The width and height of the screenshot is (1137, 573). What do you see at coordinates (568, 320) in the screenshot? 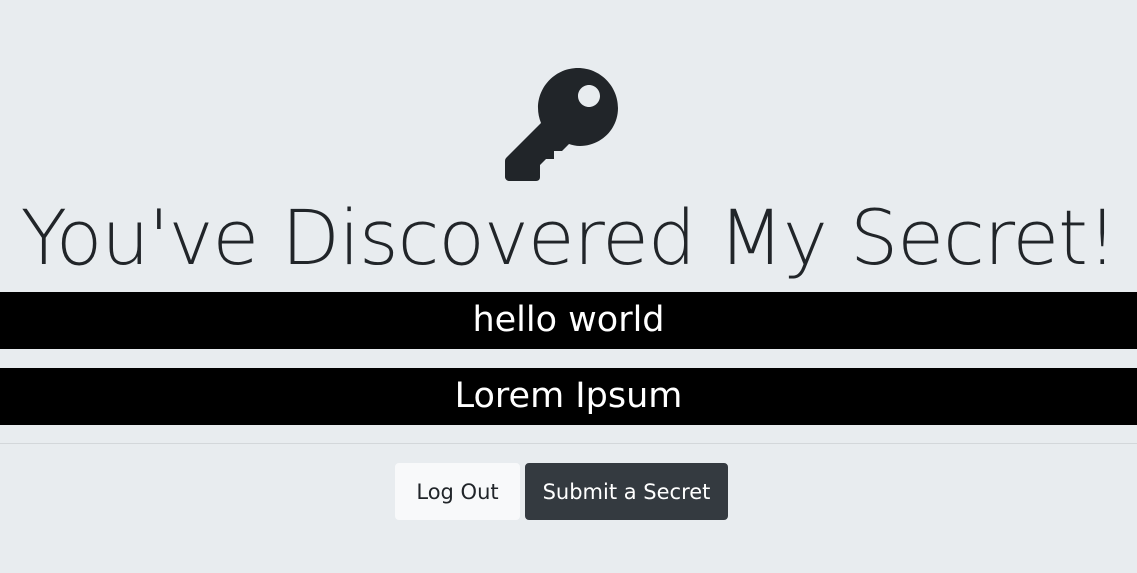
I see `secret-text: hello world` at bounding box center [568, 320].